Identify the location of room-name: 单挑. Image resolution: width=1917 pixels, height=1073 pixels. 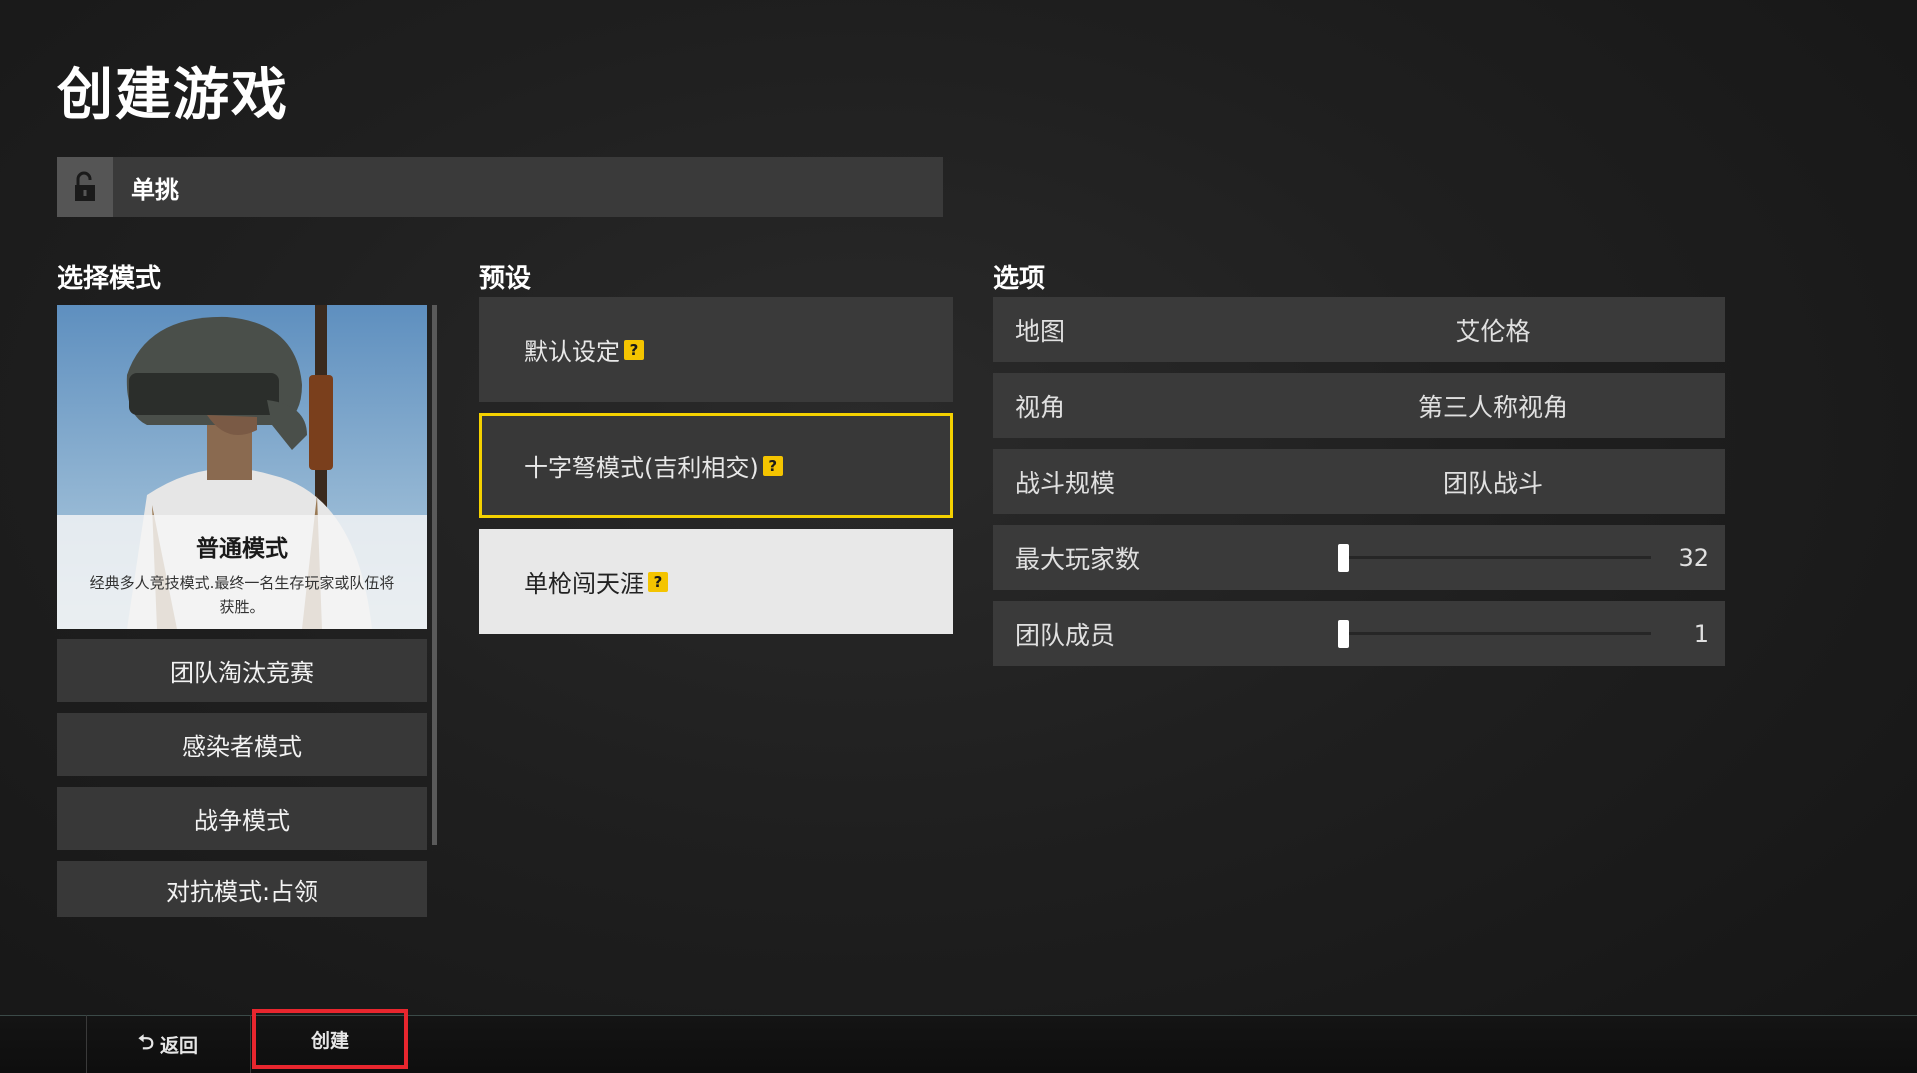
(155, 187).